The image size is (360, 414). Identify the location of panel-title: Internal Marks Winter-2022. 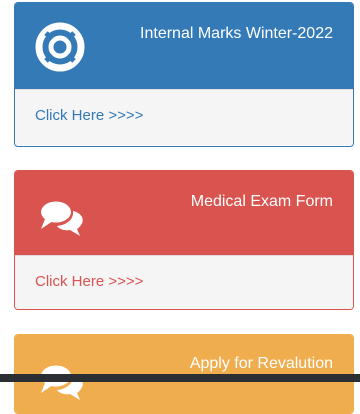
(236, 33).